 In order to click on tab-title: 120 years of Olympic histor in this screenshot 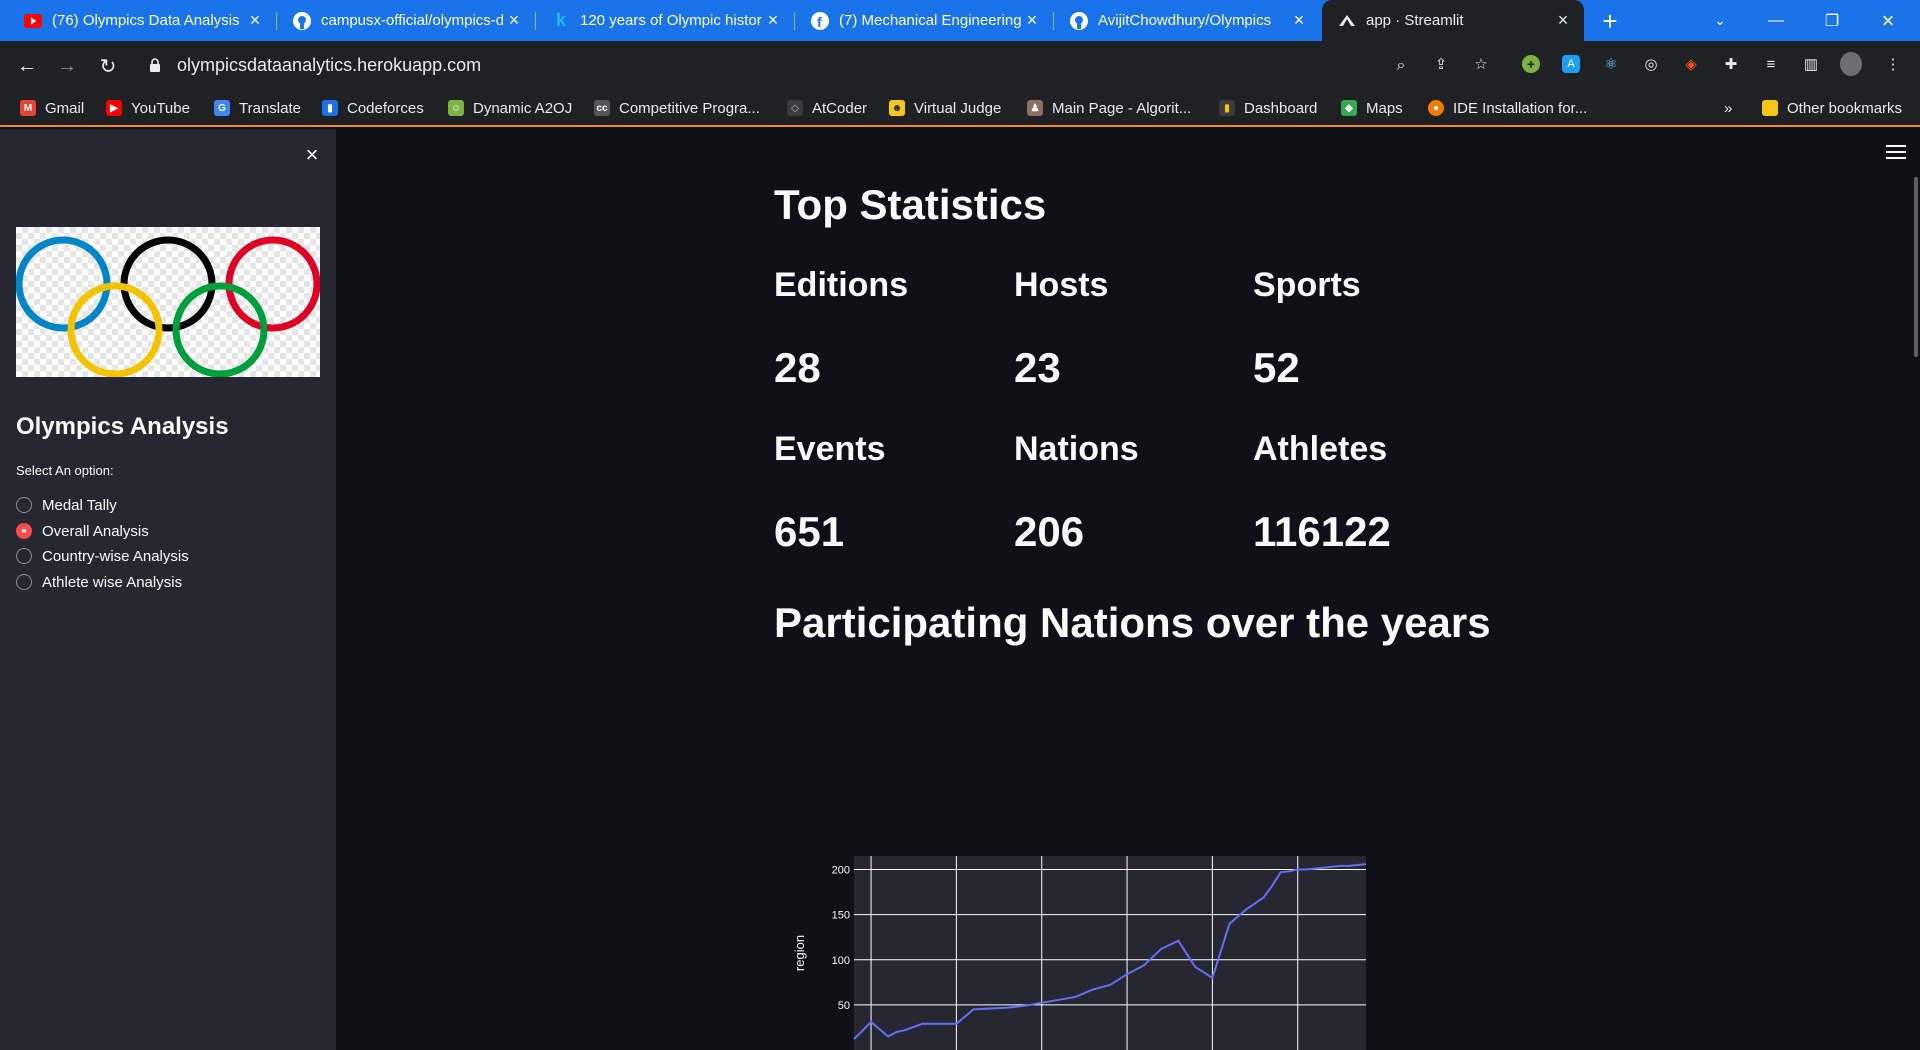, I will do `click(671, 20)`.